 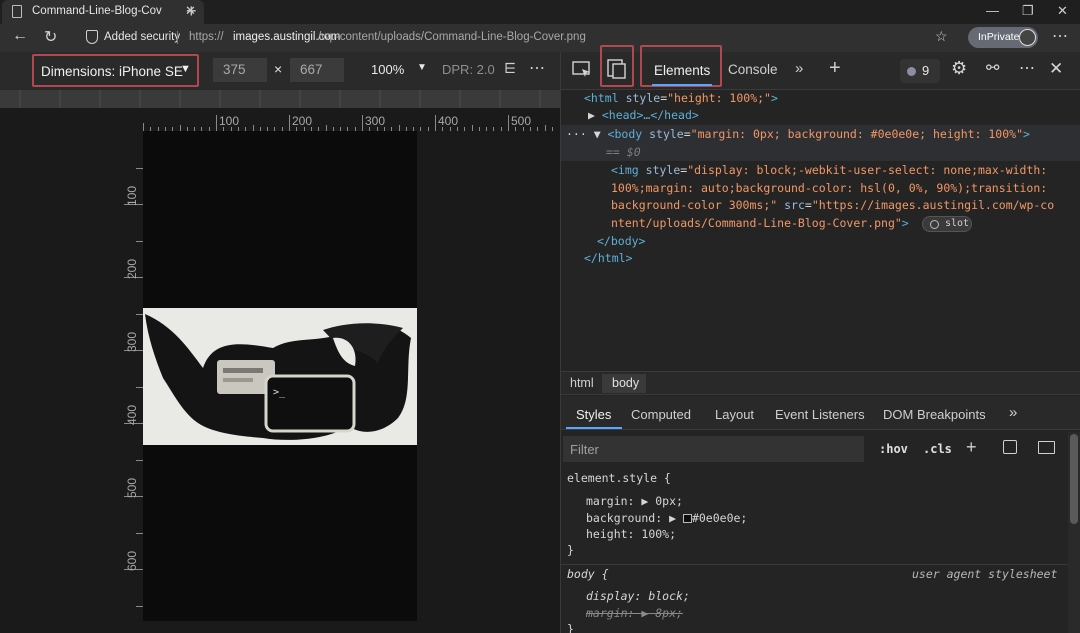 What do you see at coordinates (468, 69) in the screenshot?
I see `dpr-dropdown: DPR: 2.0` at bounding box center [468, 69].